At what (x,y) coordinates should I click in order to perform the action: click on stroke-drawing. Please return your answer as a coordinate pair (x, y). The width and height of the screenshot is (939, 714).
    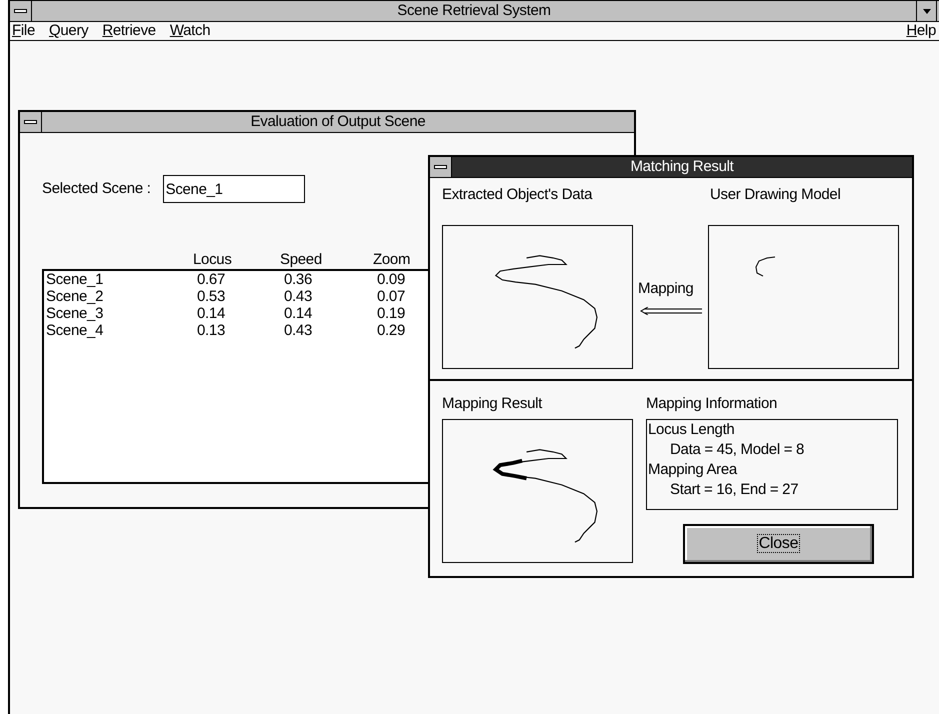
    Looking at the image, I should click on (765, 267).